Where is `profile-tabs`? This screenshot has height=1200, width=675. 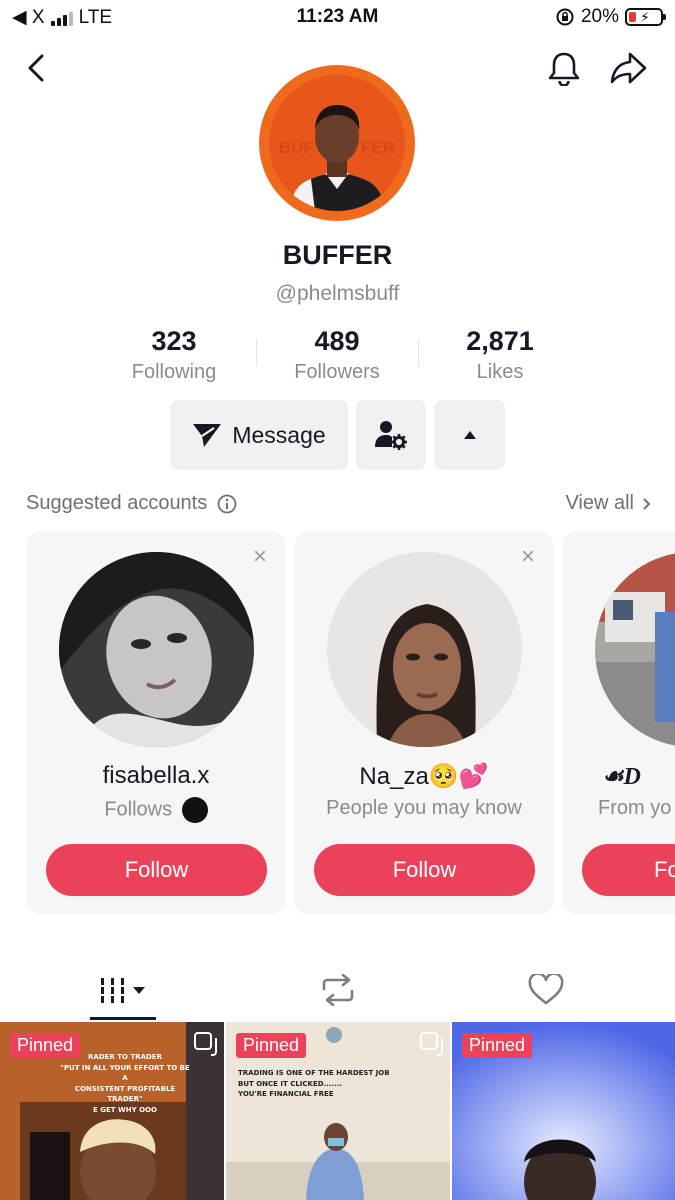
profile-tabs is located at coordinates (337, 990).